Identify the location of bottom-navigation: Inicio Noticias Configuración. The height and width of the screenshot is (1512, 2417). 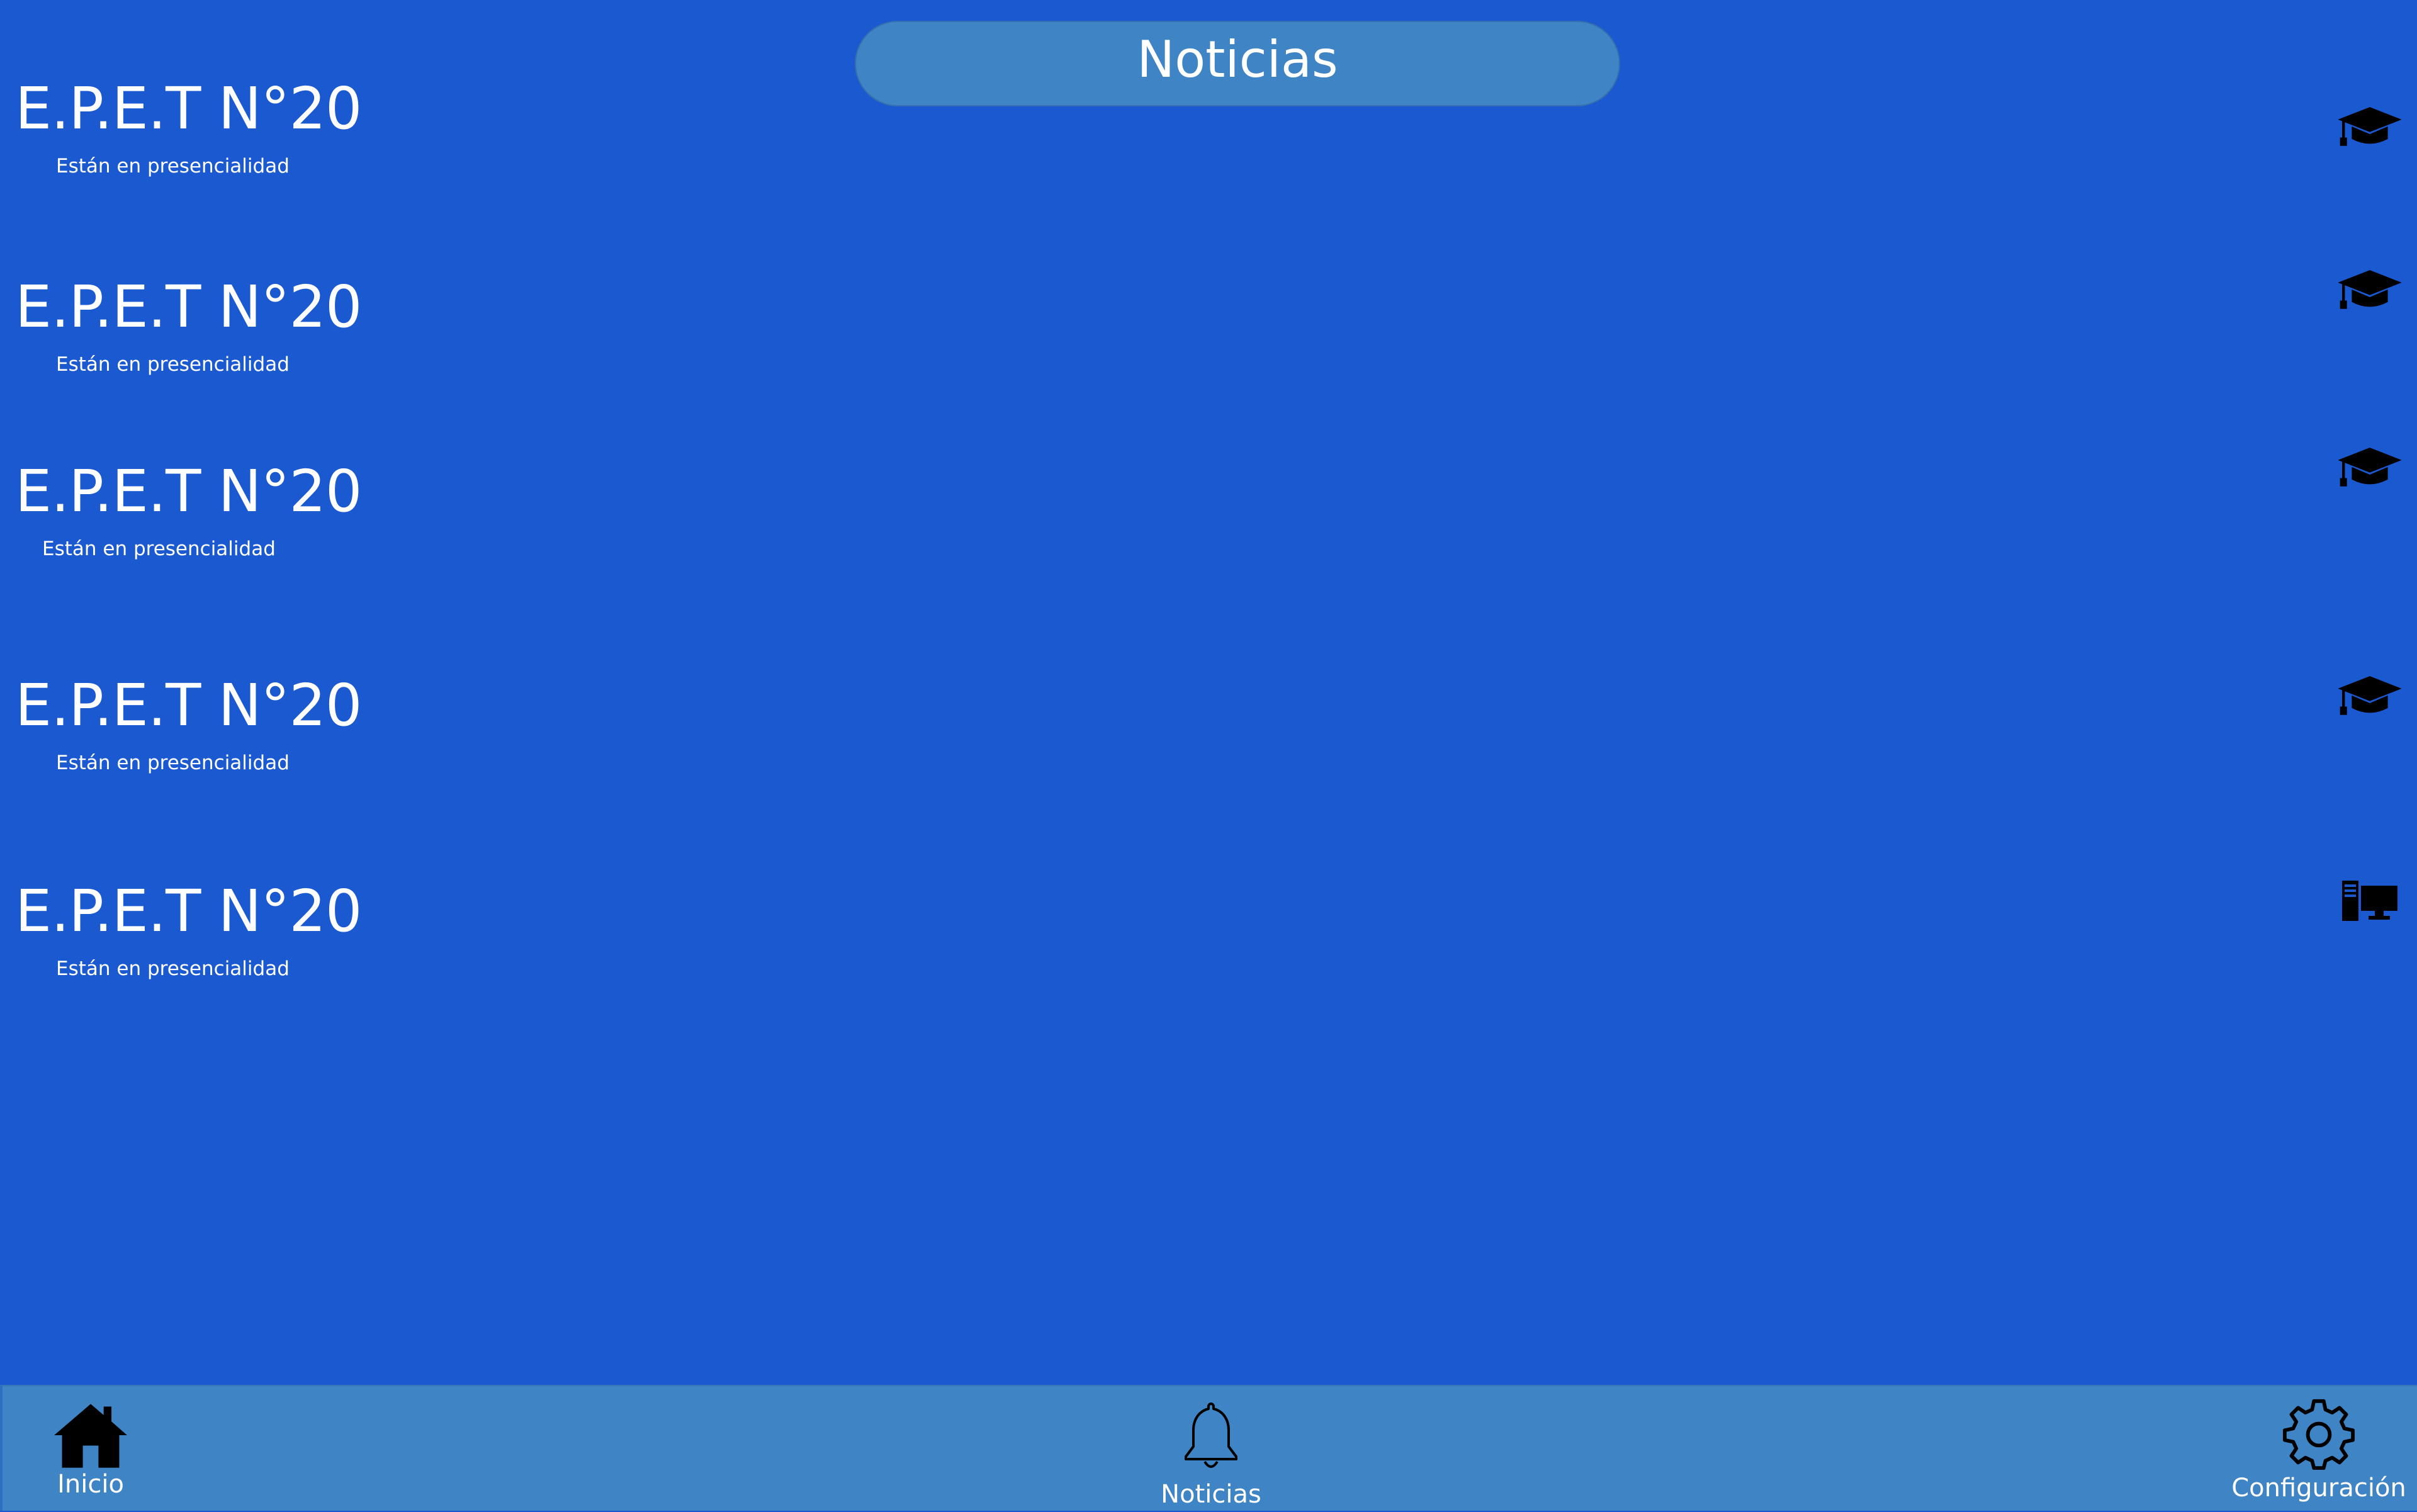
(1208, 1448).